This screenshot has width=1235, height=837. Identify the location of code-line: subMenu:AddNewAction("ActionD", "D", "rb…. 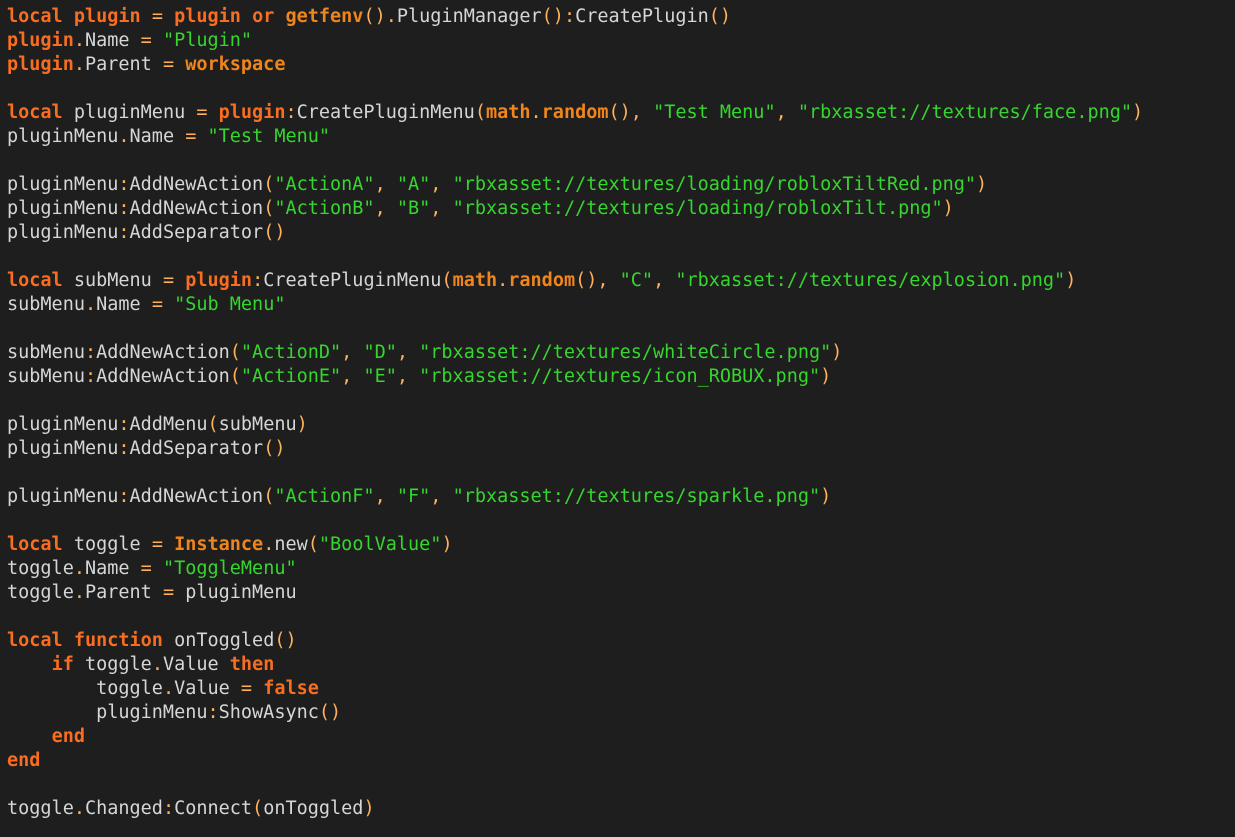
(621, 353).